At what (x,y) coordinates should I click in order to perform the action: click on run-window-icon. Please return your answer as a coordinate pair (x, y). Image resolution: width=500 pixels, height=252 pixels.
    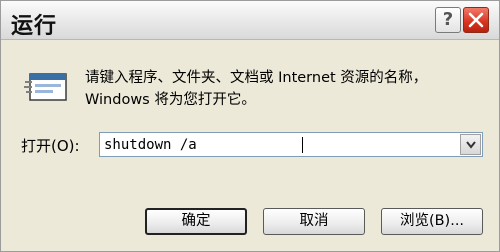
    Looking at the image, I should click on (45, 87).